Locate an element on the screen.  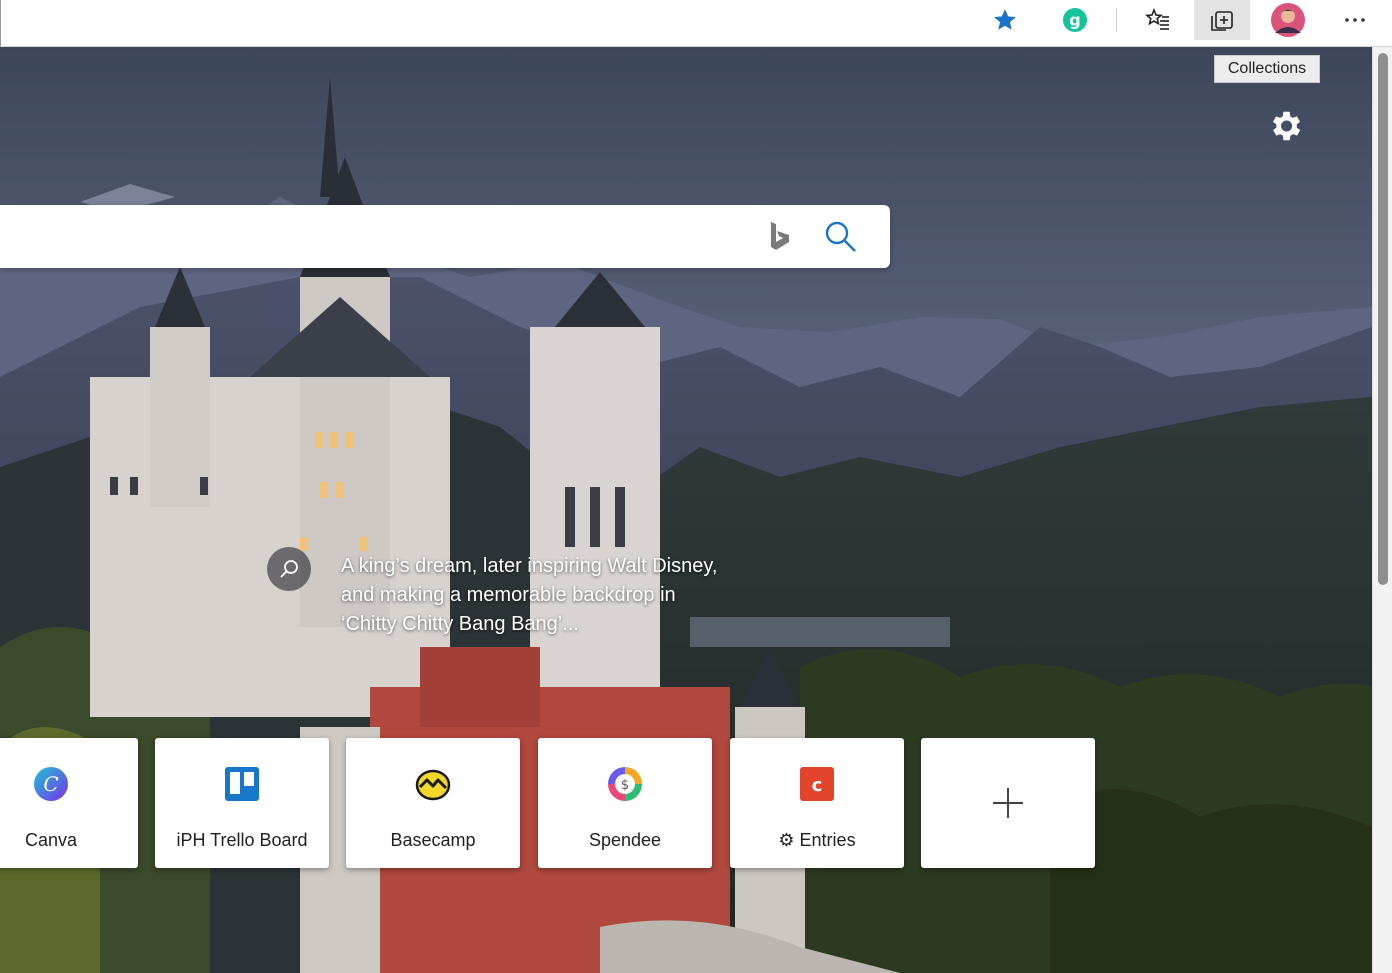
svg-text: c is located at coordinates (817, 785).